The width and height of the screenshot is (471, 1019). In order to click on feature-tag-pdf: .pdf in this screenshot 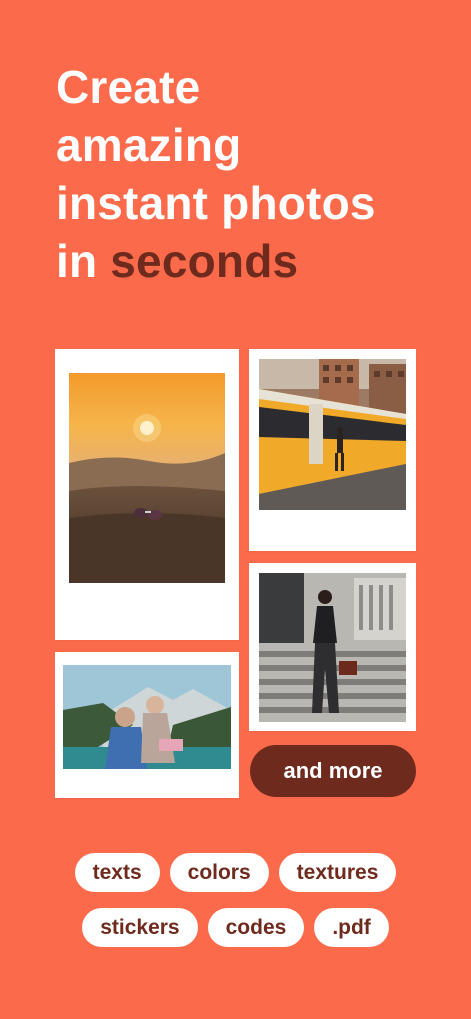, I will do `click(351, 927)`.